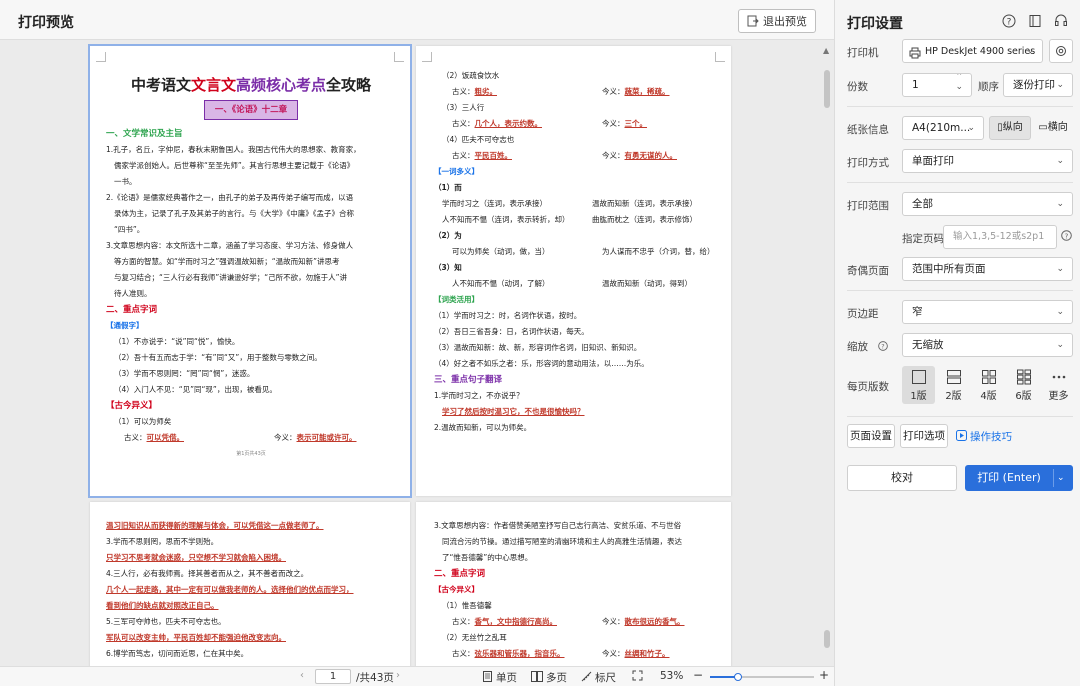 The height and width of the screenshot is (686, 1080). I want to click on layout-option-more: 更多, so click(1058, 385).